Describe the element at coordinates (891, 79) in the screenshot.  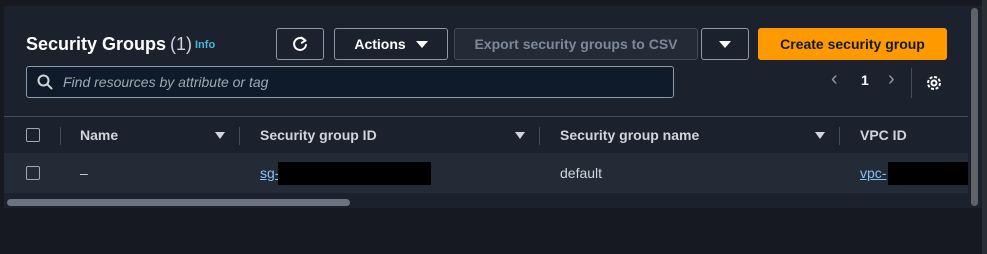
I see `next-page-button: ›` at that location.